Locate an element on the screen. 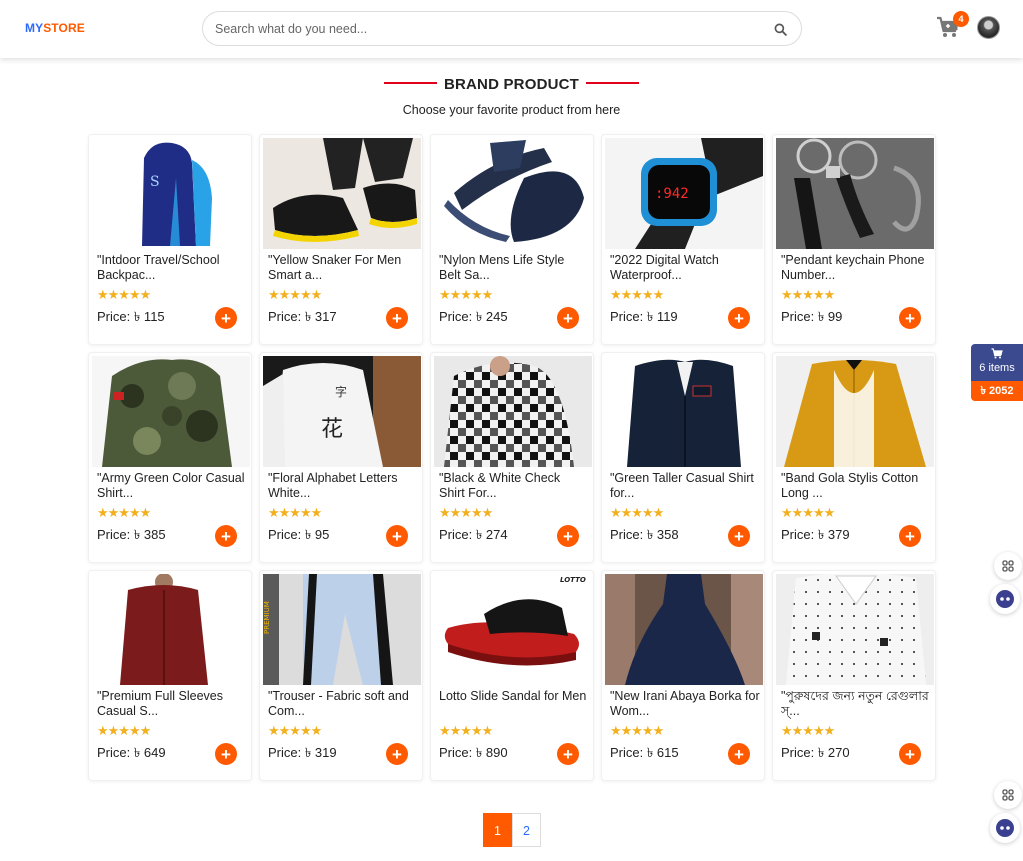  sandal-image is located at coordinates (513, 193).